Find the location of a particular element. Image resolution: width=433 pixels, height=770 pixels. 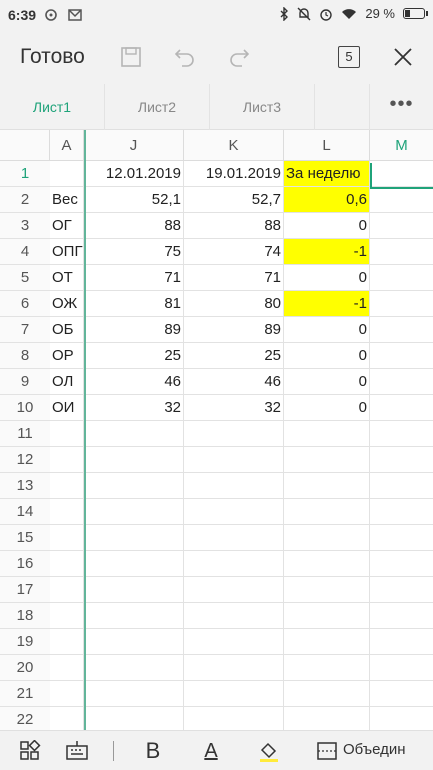

row-header: 10 is located at coordinates (25, 408).